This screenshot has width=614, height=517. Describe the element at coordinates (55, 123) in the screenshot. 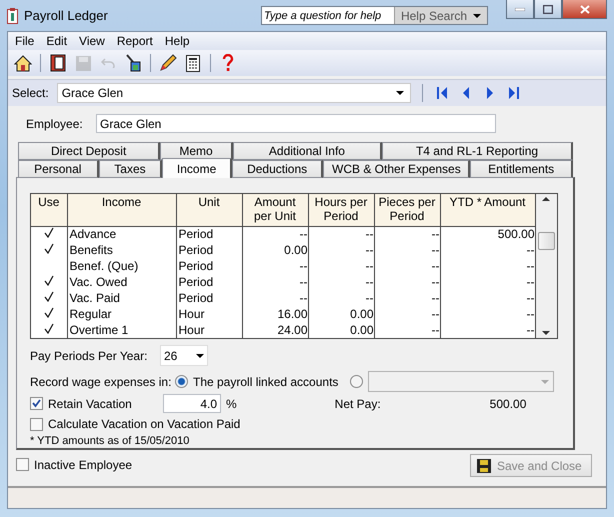

I see `employee-label: Employee:` at that location.